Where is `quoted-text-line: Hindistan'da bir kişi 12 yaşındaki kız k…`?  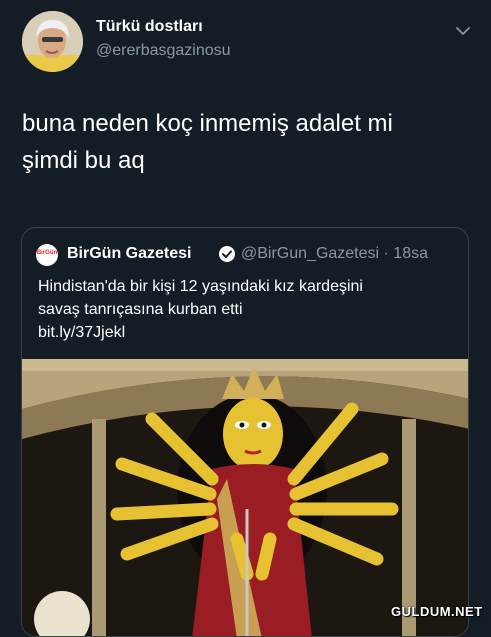
quoted-text-line: Hindistan'da bir kişi 12 yaşındaki kız k… is located at coordinates (200, 286).